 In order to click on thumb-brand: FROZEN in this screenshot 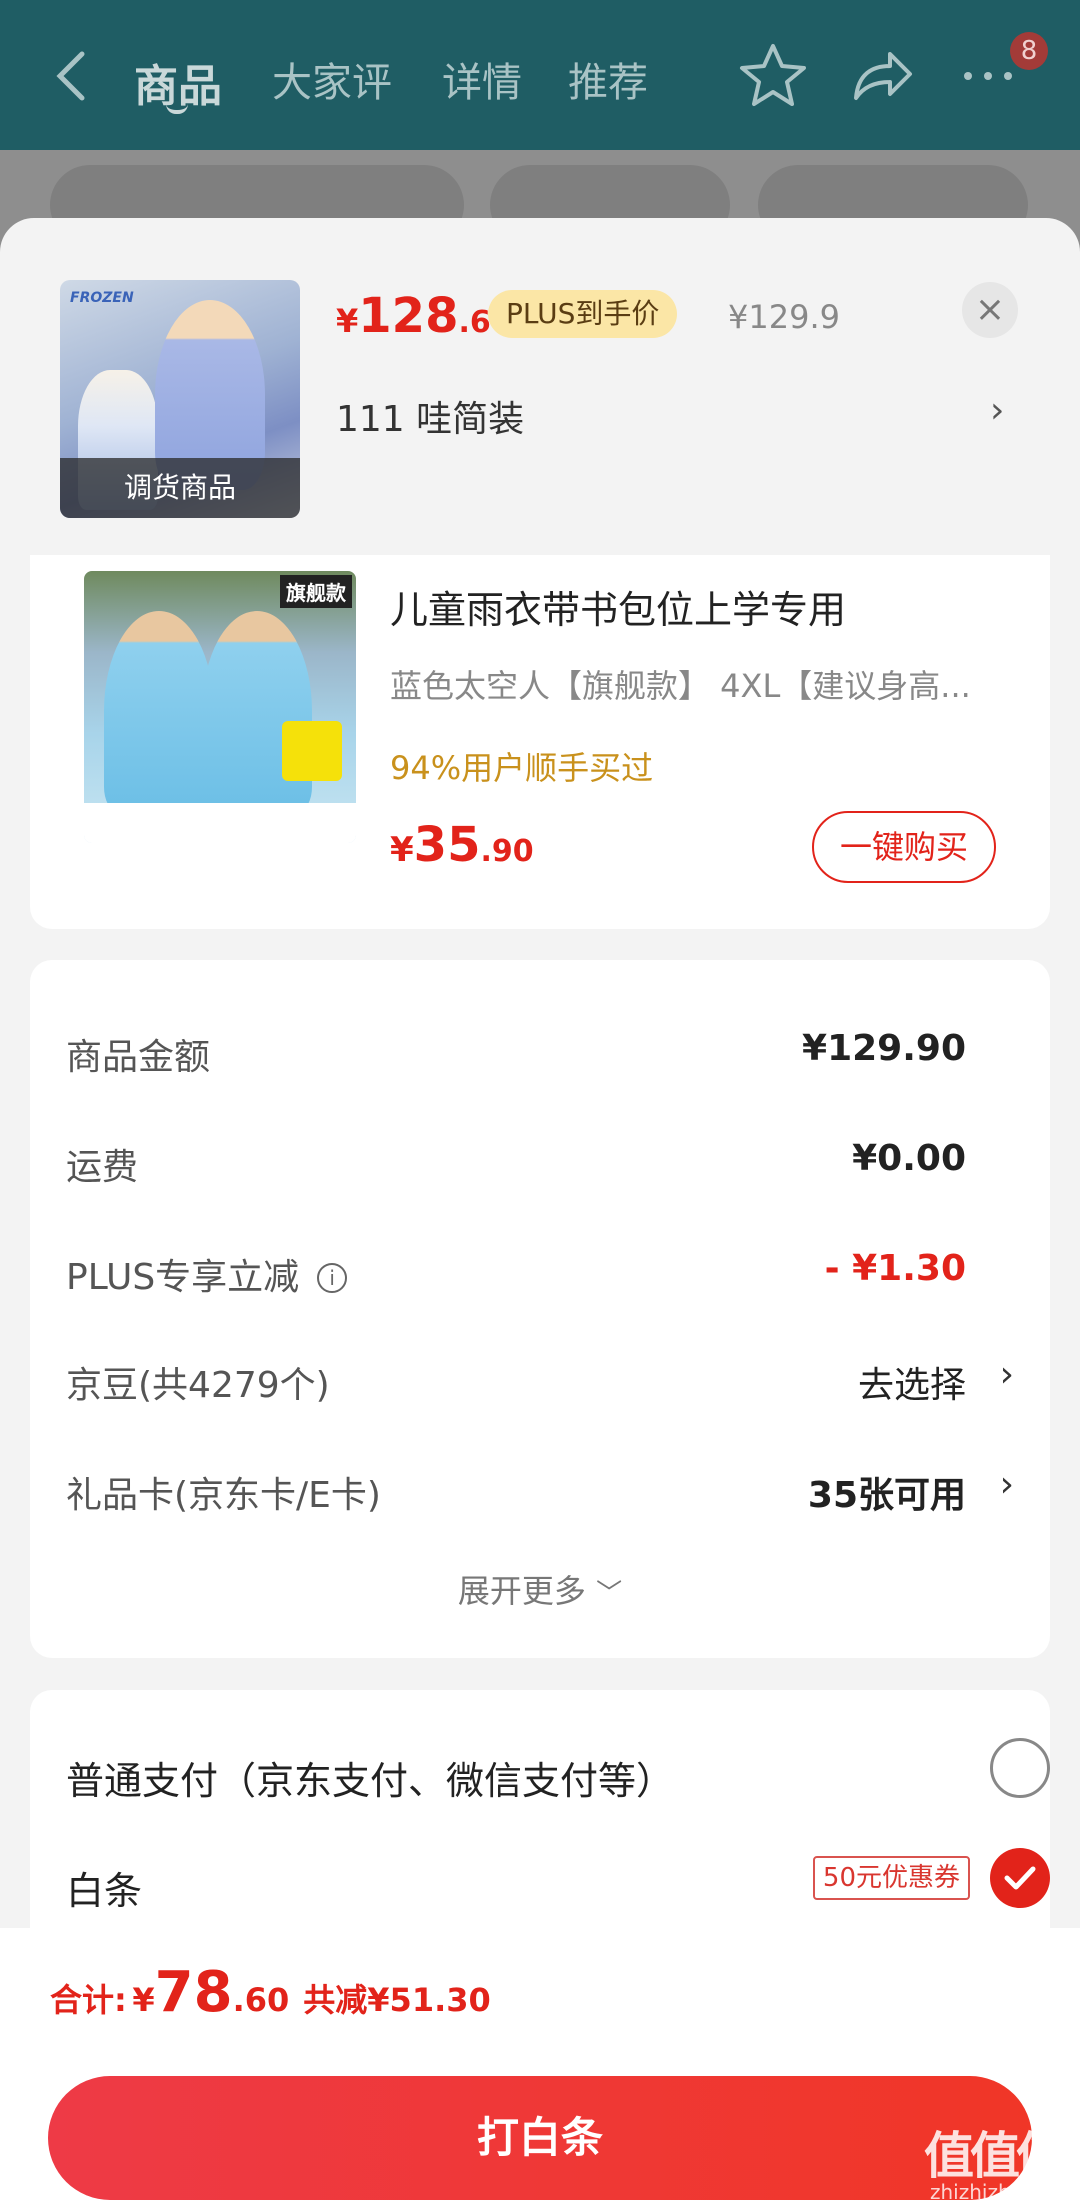, I will do `click(102, 298)`.